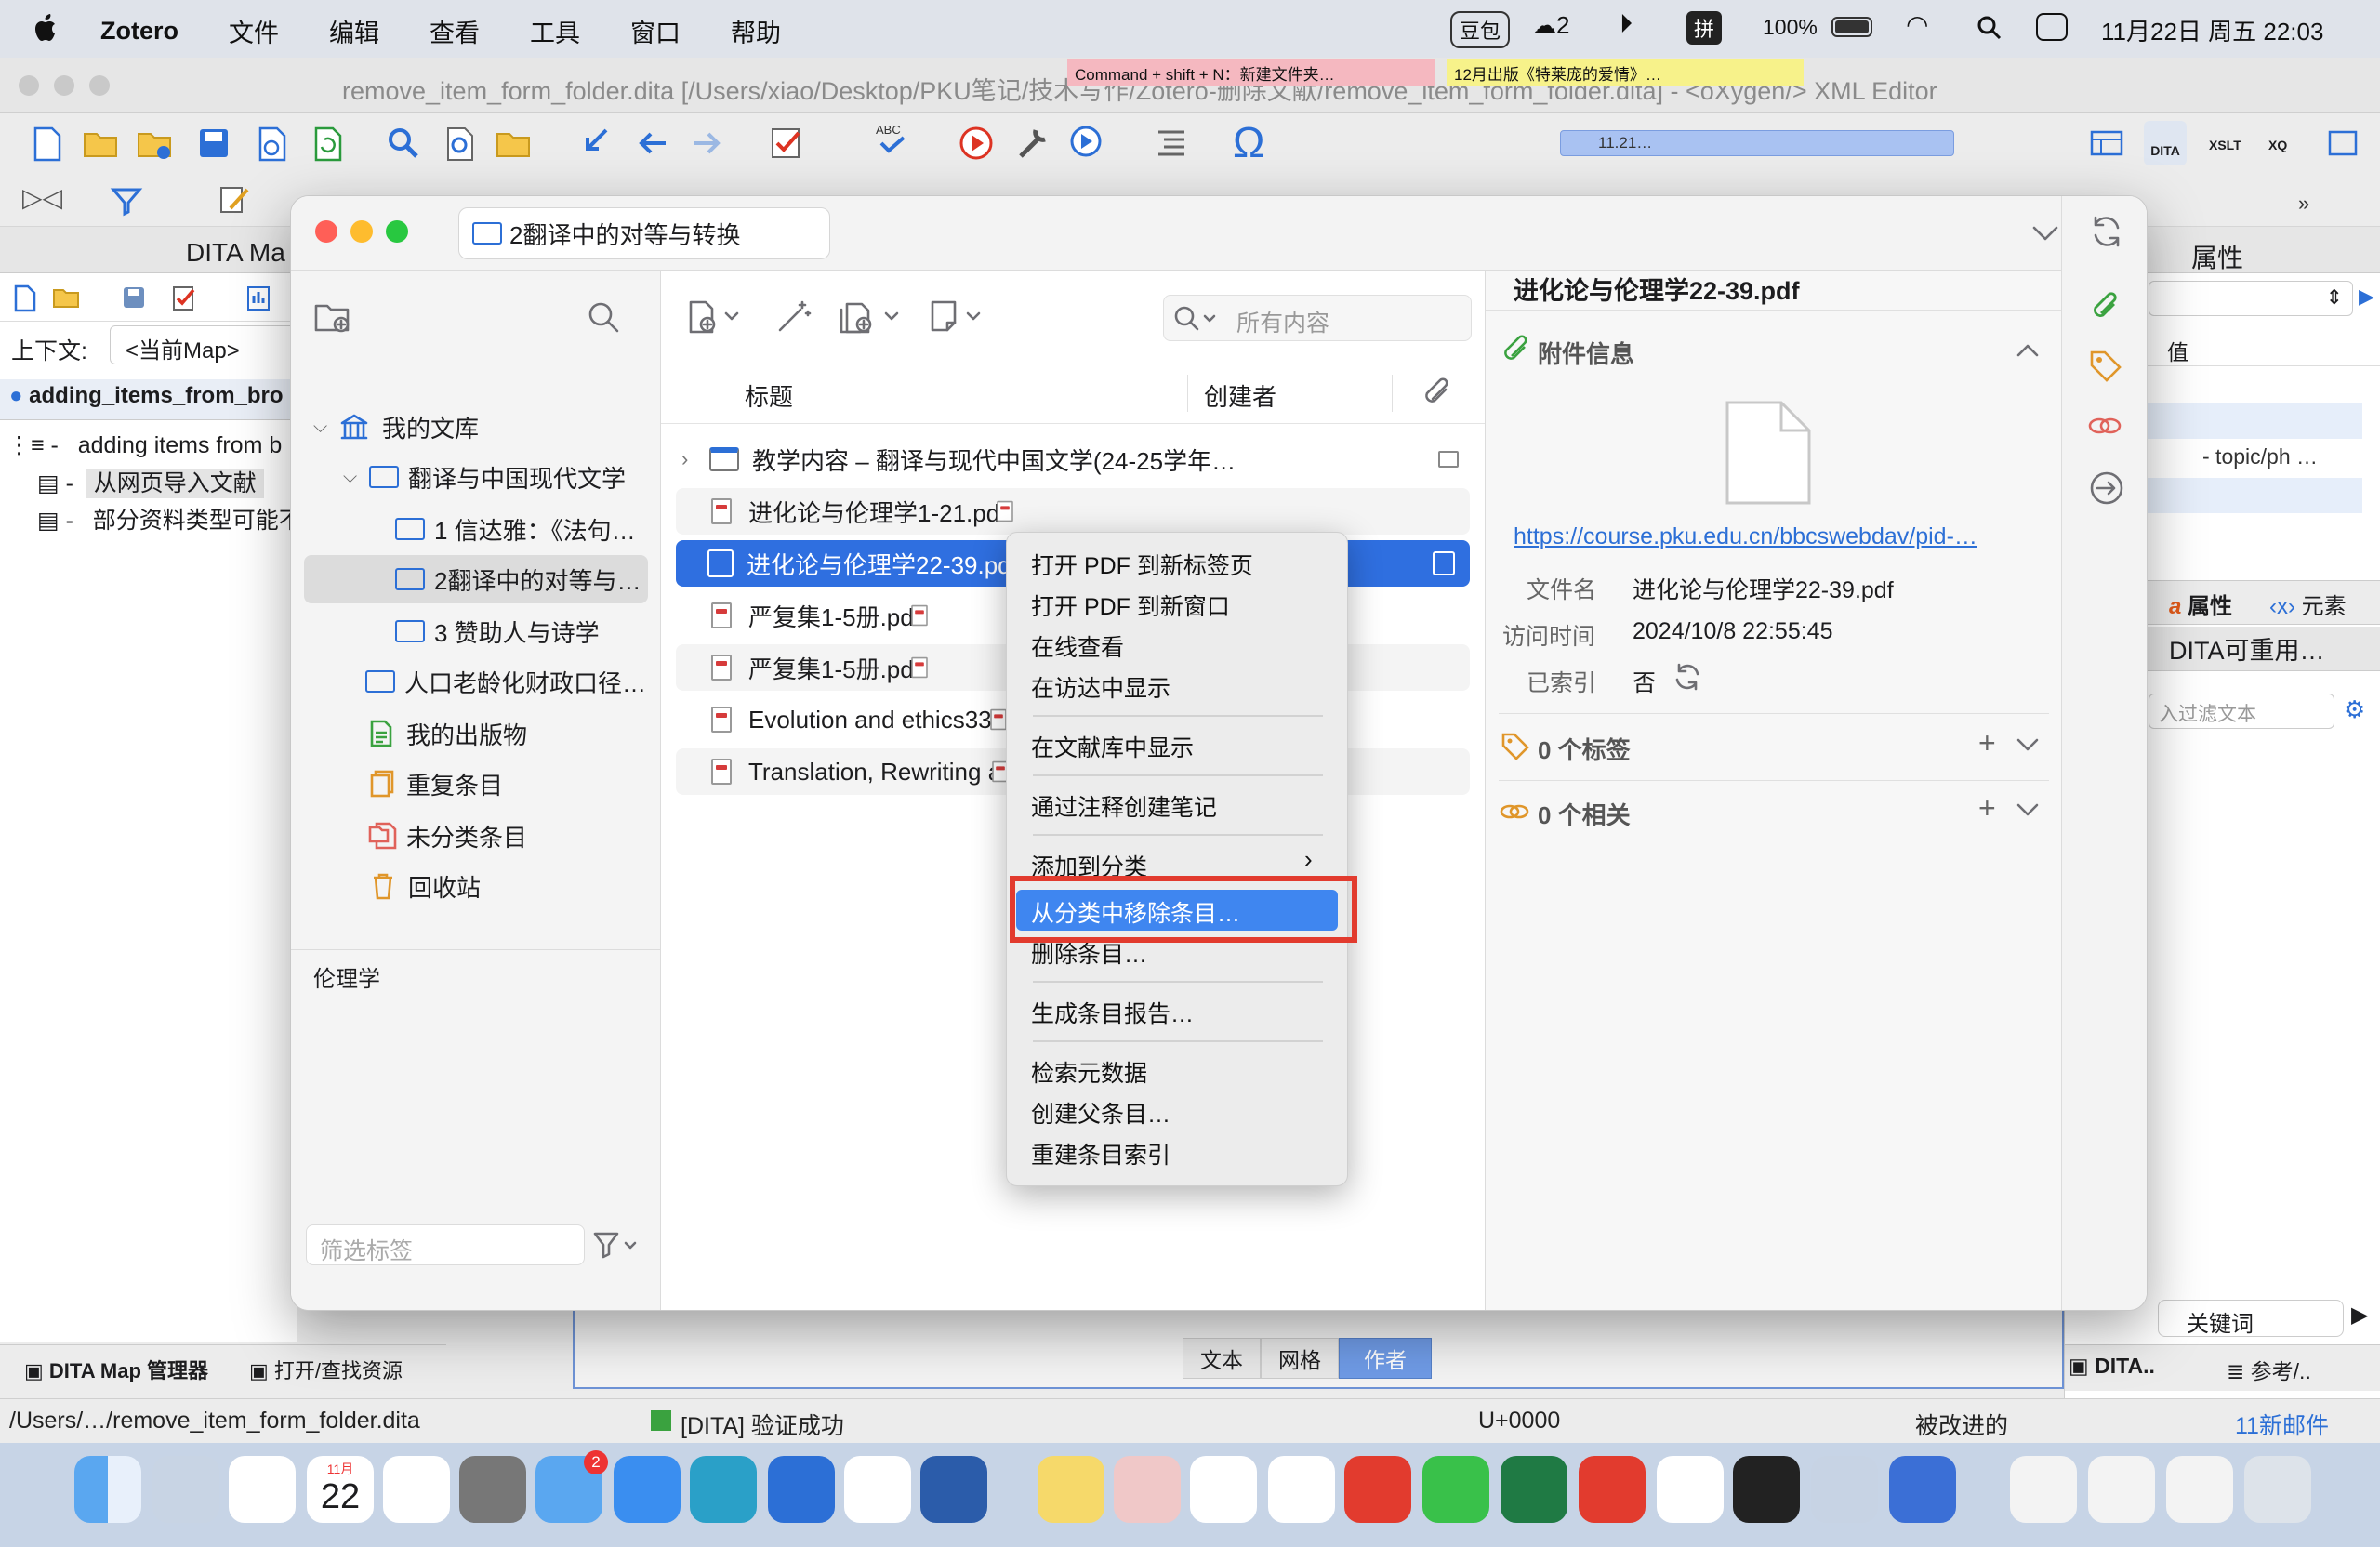 This screenshot has height=1547, width=2380. What do you see at coordinates (116, 1369) in the screenshot?
I see `tab-dita-map-manager: ▣ DITA Map 管理器` at bounding box center [116, 1369].